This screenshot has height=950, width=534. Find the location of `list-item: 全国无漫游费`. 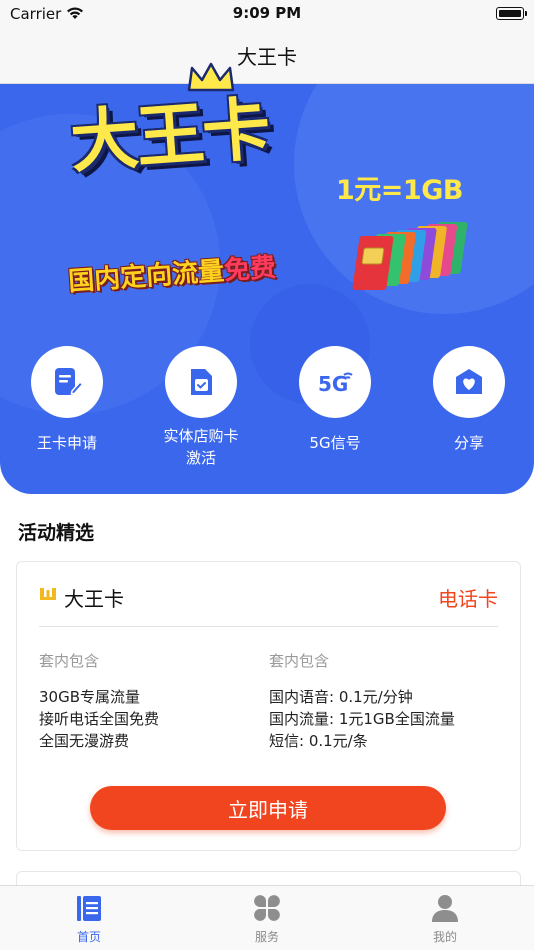

list-item: 全国无漫游费 is located at coordinates (84, 741).